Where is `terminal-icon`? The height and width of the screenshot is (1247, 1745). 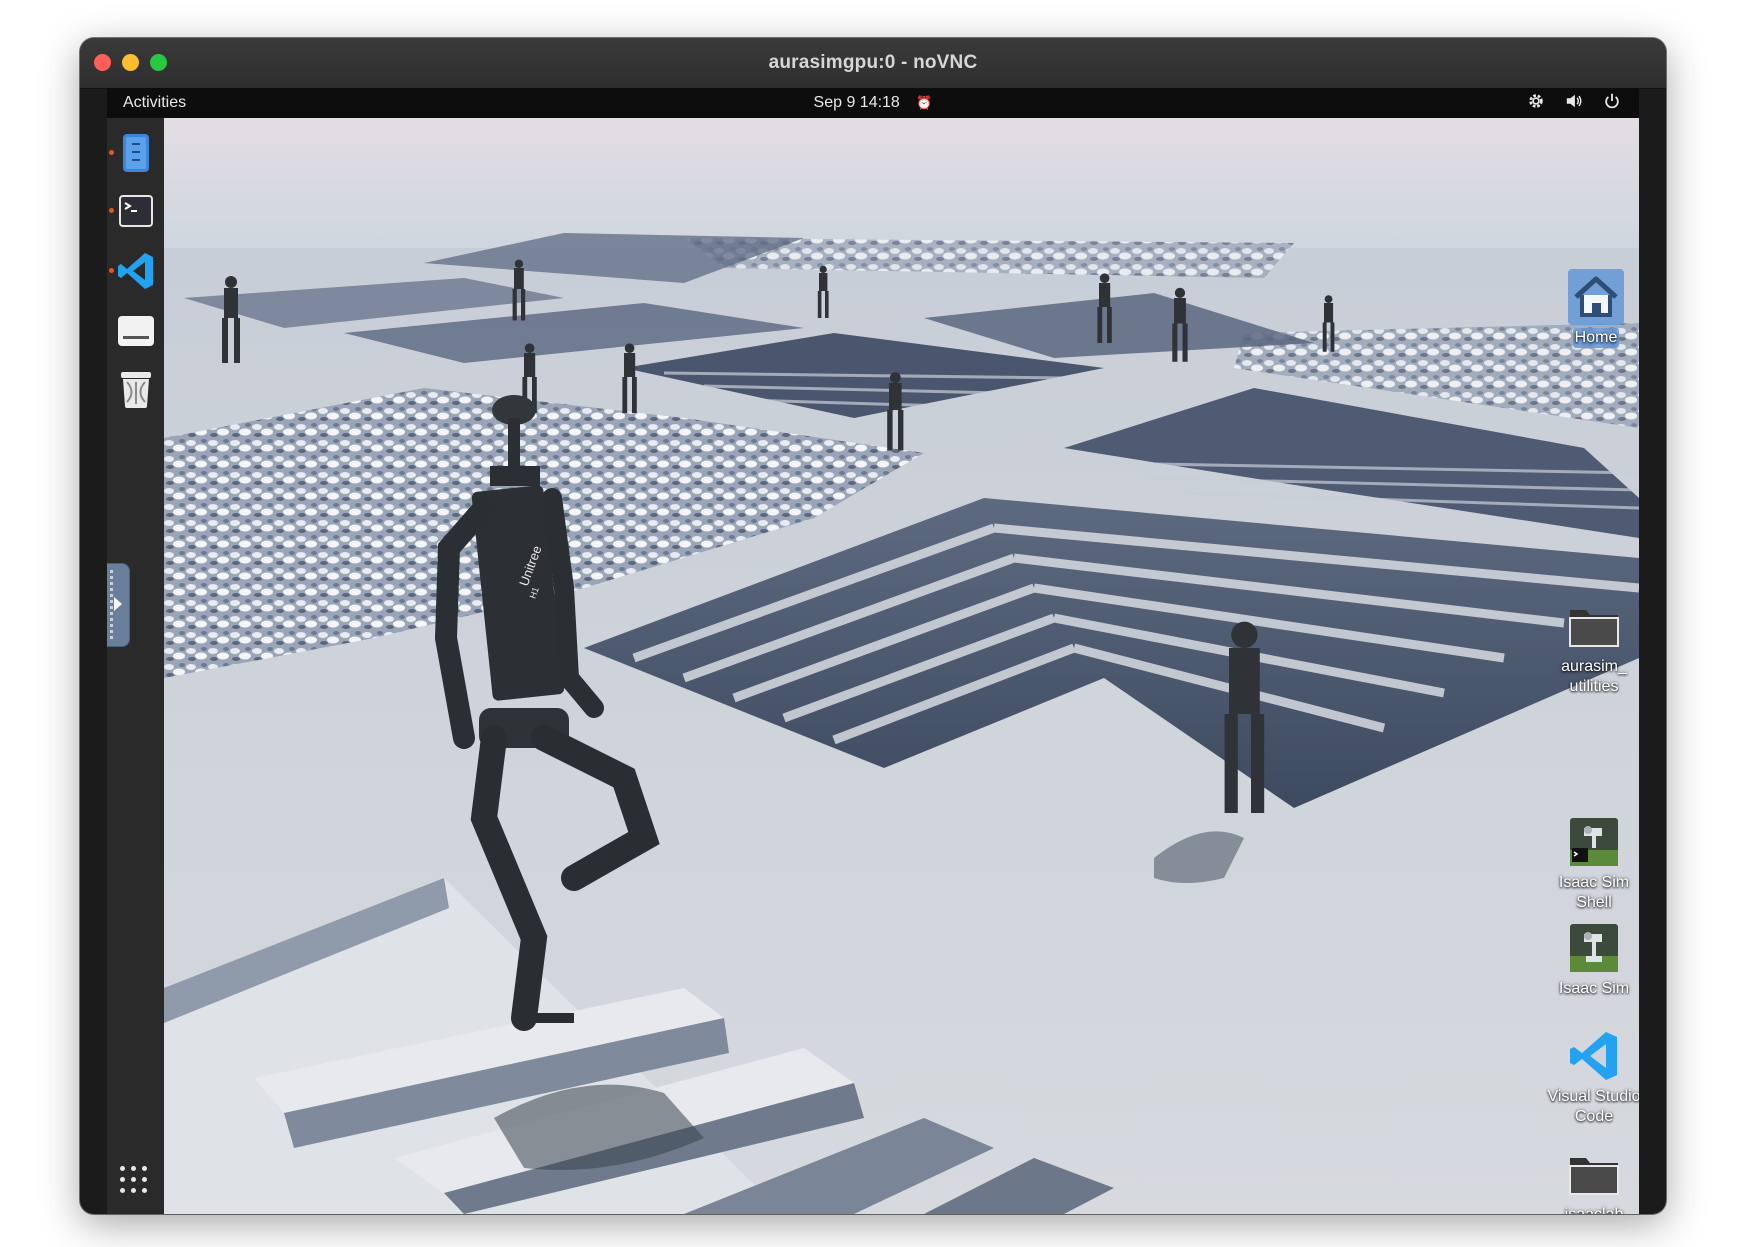 terminal-icon is located at coordinates (136, 211).